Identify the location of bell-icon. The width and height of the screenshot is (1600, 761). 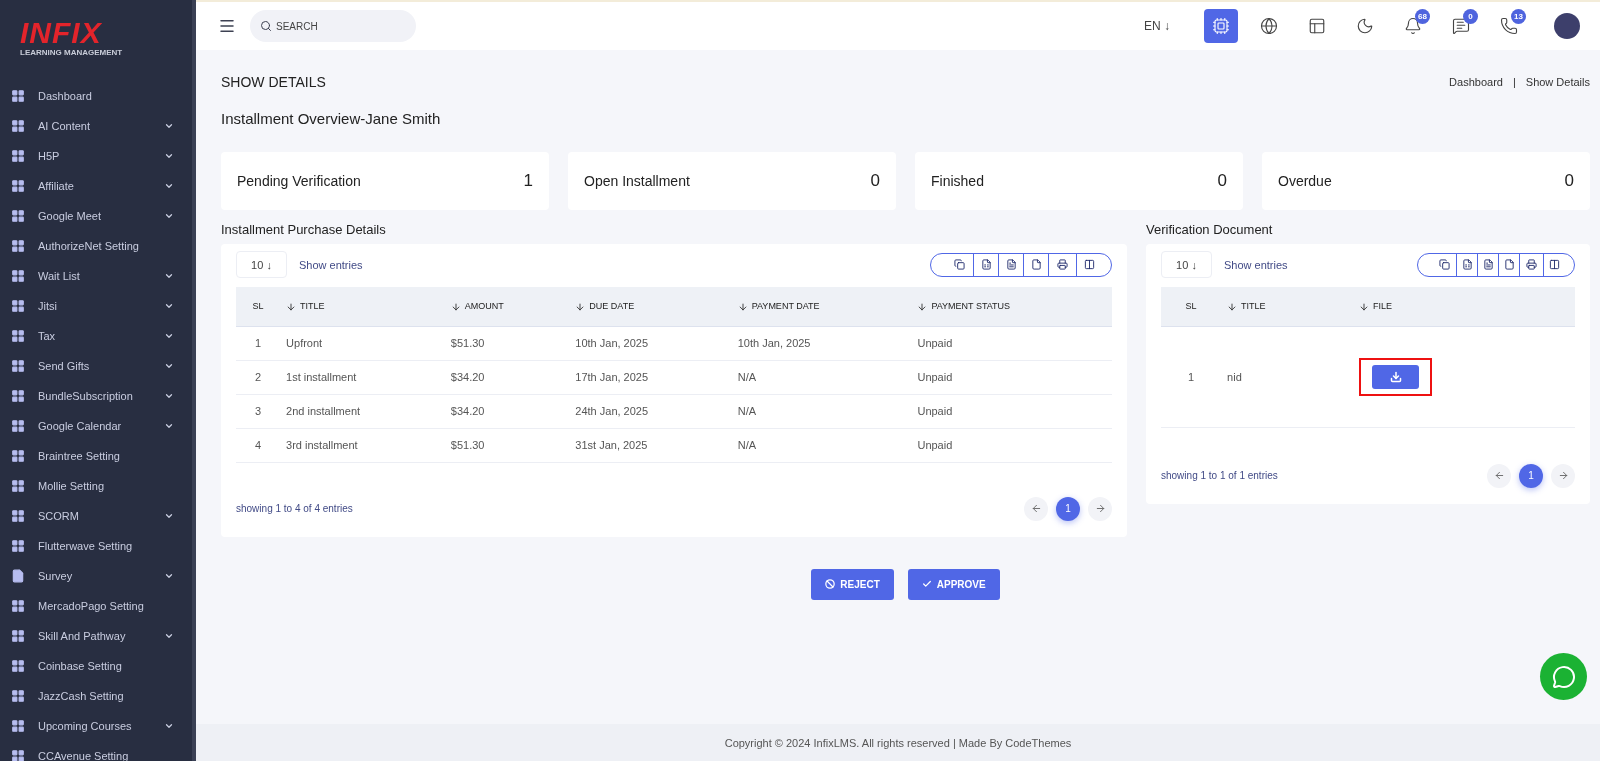
(1413, 26).